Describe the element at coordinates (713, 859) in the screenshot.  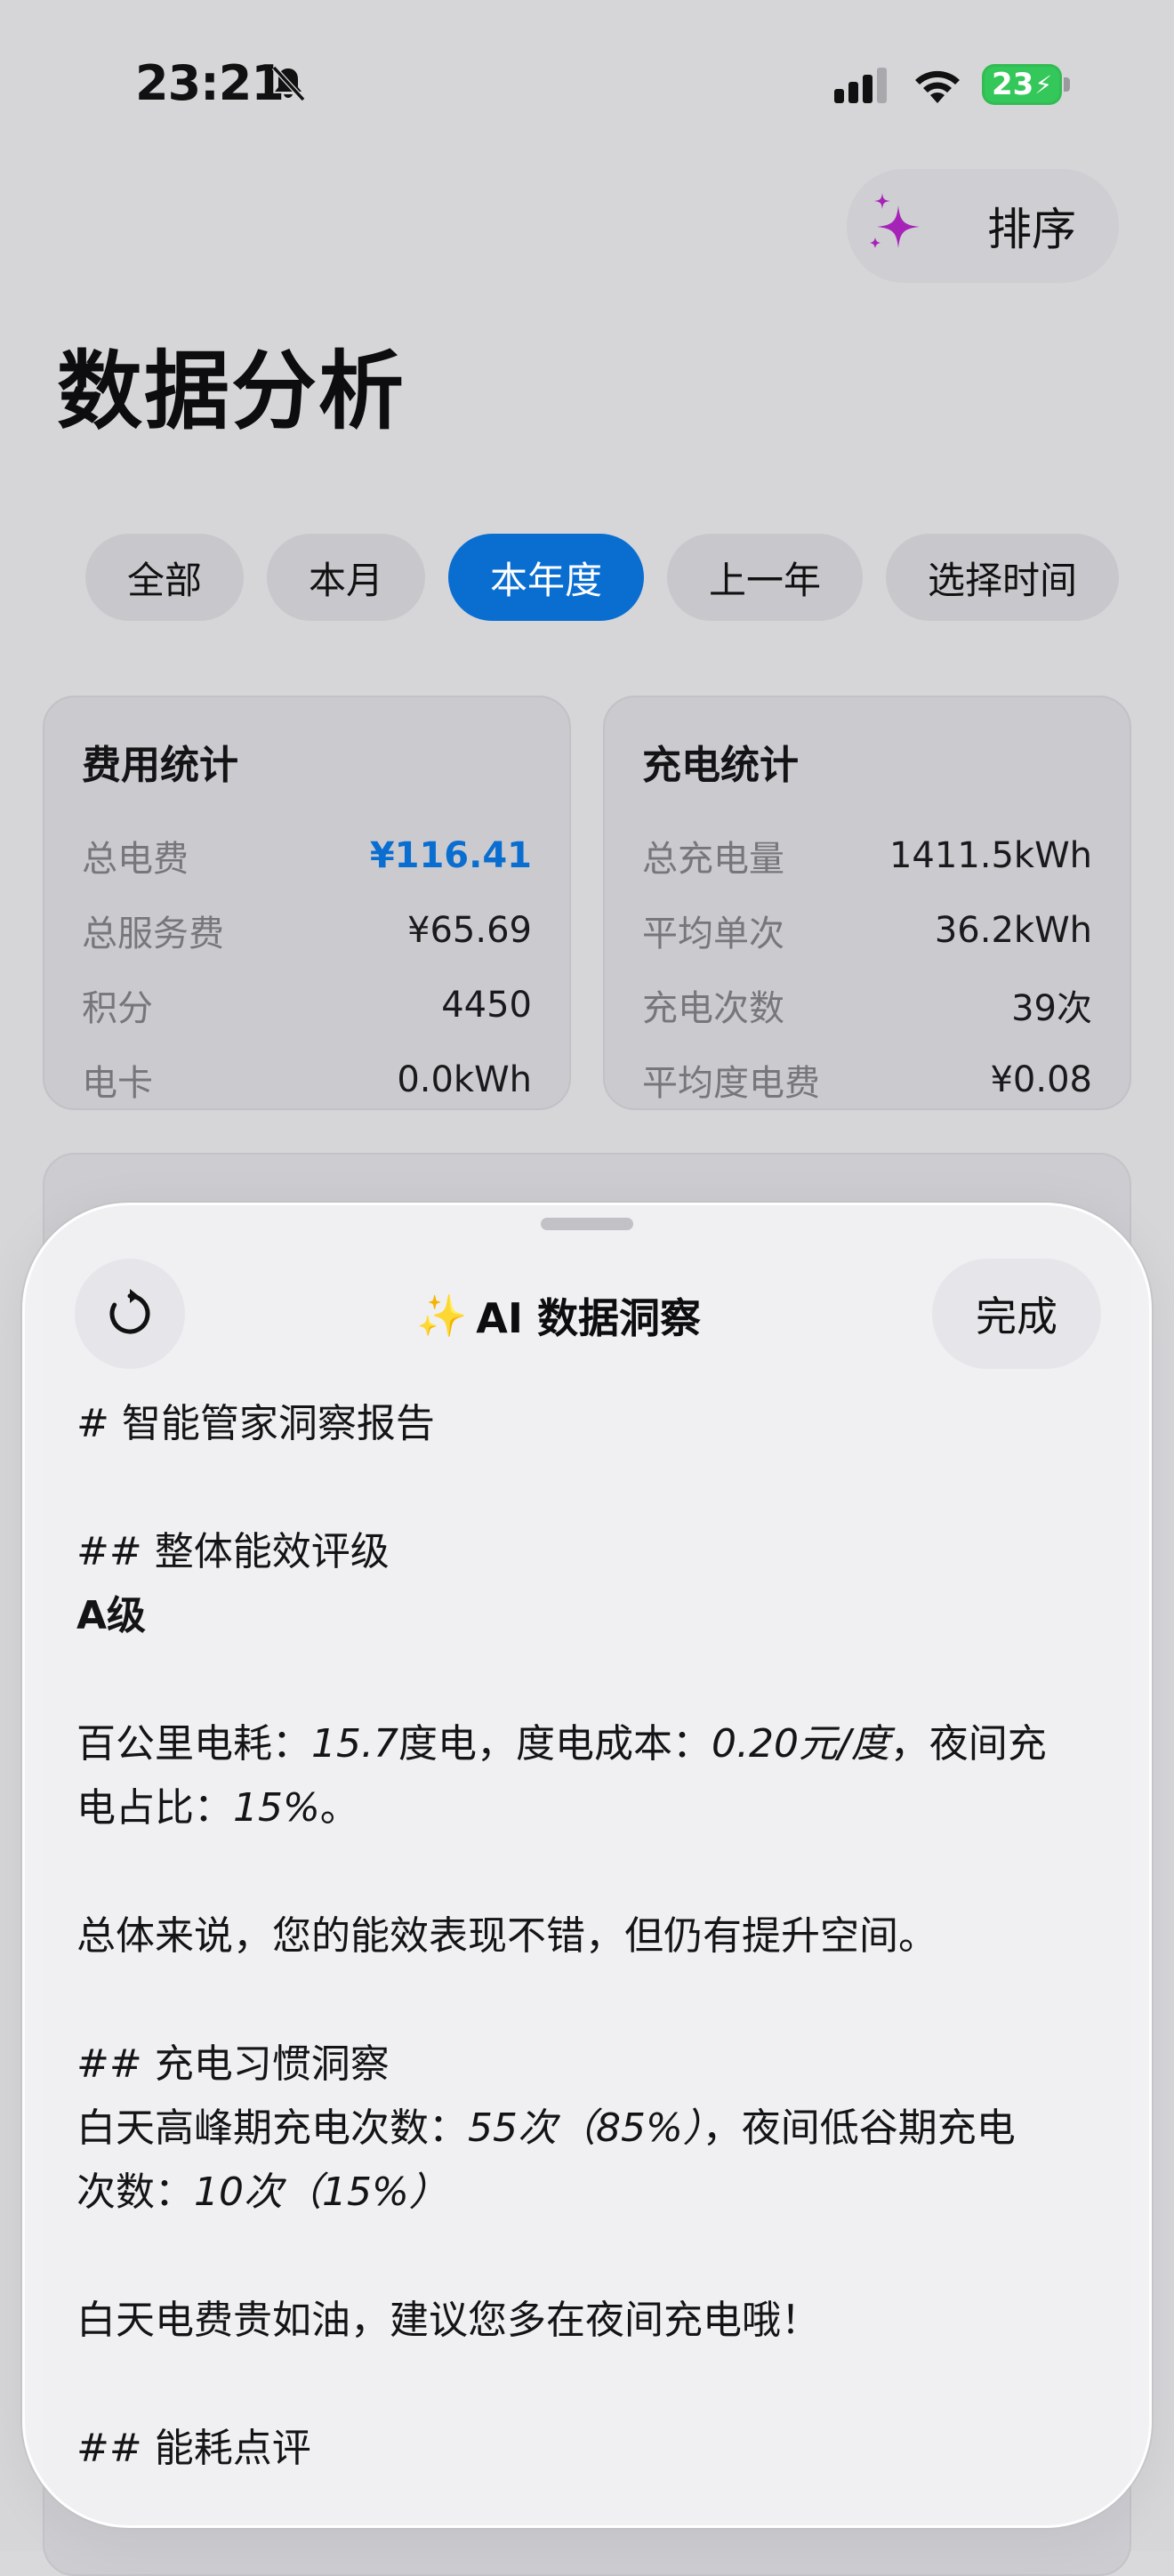
I see `stat-label: 总充电量` at that location.